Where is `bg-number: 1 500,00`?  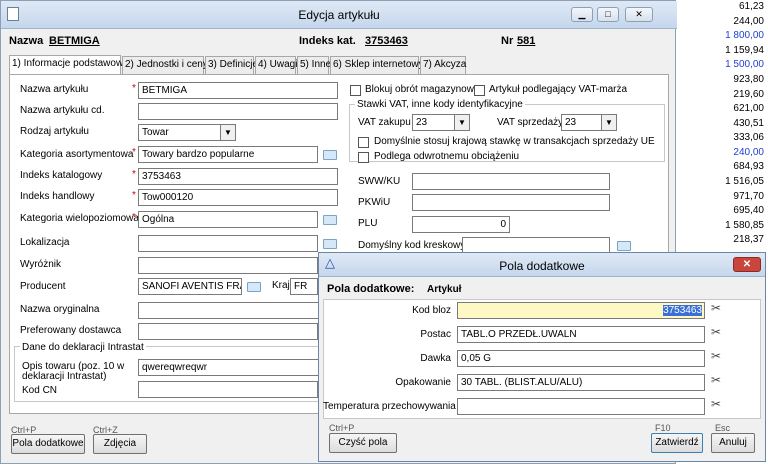
bg-number: 1 500,00 is located at coordinates (744, 64).